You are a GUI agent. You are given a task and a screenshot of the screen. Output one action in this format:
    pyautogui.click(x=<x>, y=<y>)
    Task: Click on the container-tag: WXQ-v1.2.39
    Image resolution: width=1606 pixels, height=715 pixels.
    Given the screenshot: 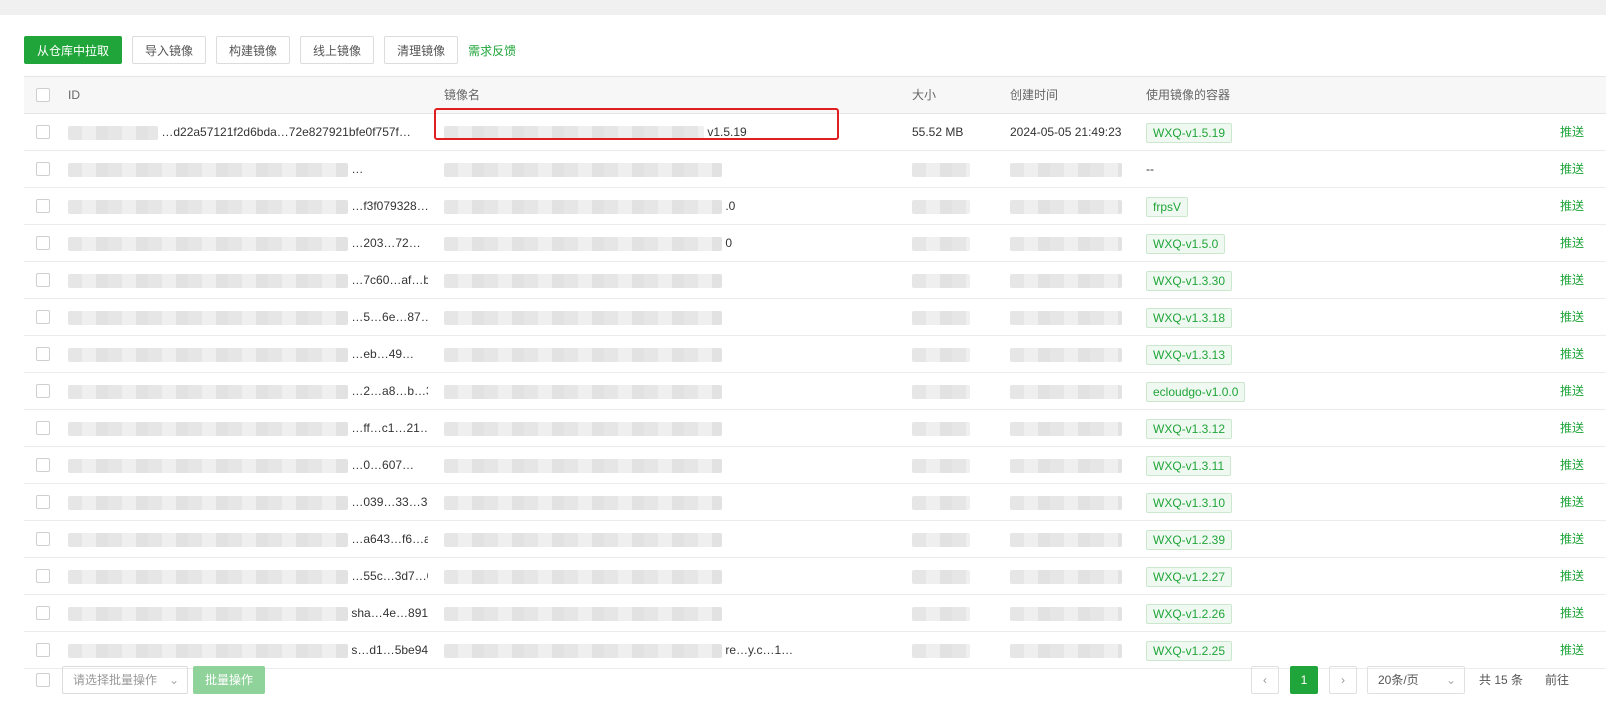 What is the action you would take?
    pyautogui.click(x=1189, y=539)
    